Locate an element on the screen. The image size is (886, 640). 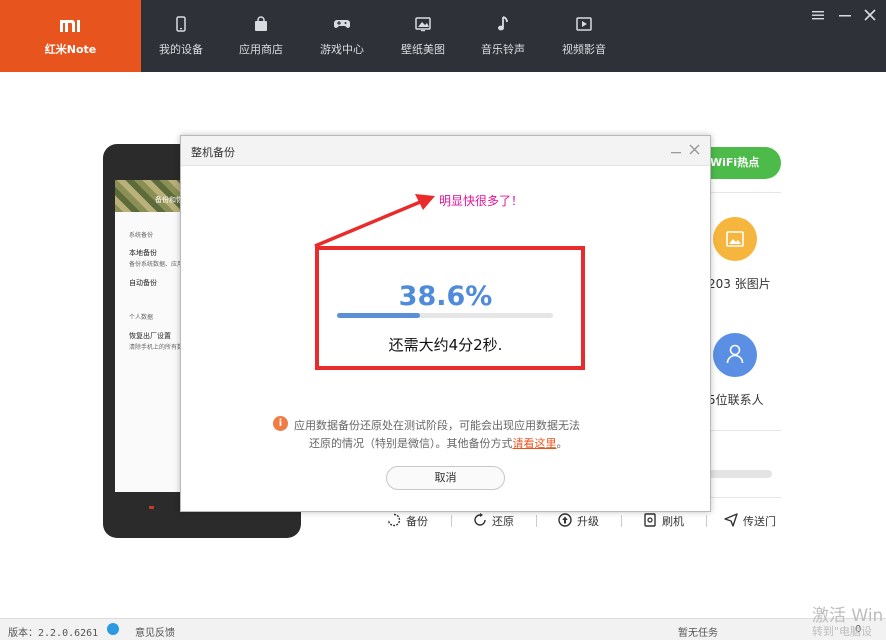
video-icon is located at coordinates (584, 24).